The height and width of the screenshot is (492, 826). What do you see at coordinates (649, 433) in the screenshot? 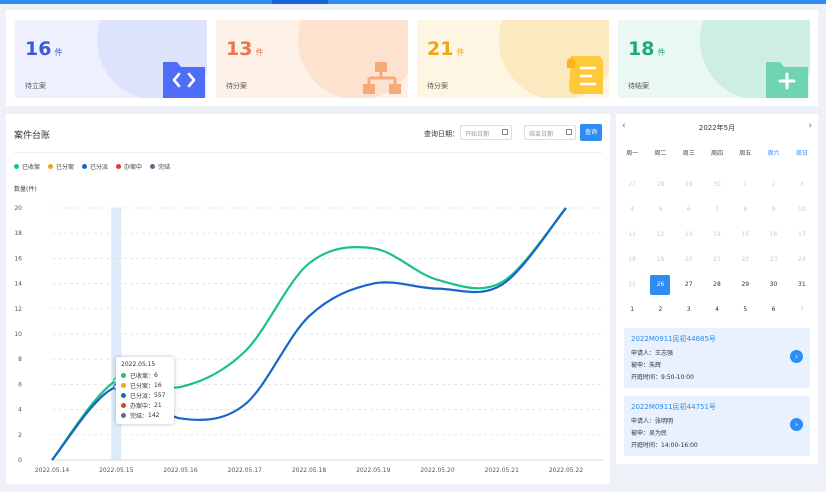
I see `case-respondent: 被申：吴为民` at bounding box center [649, 433].